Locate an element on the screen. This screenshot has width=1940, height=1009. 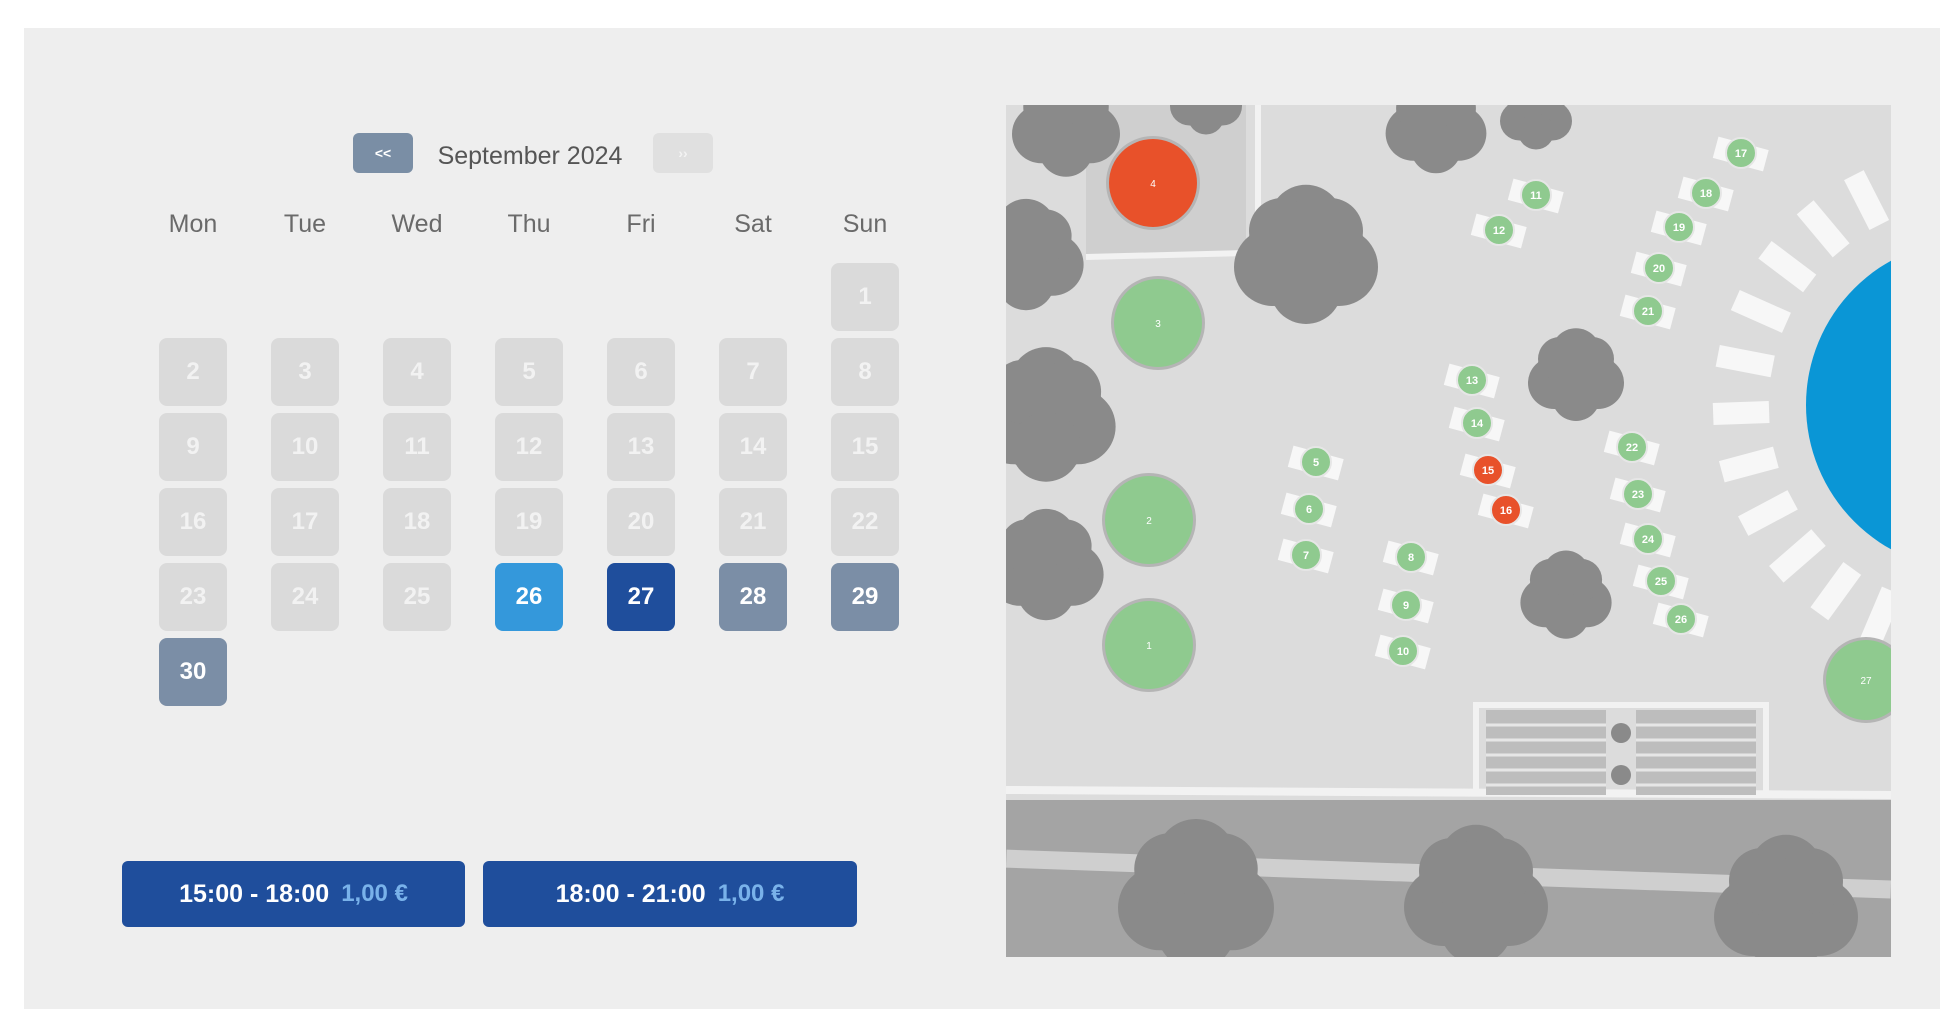
calendar-day-9: 9 is located at coordinates (193, 447).